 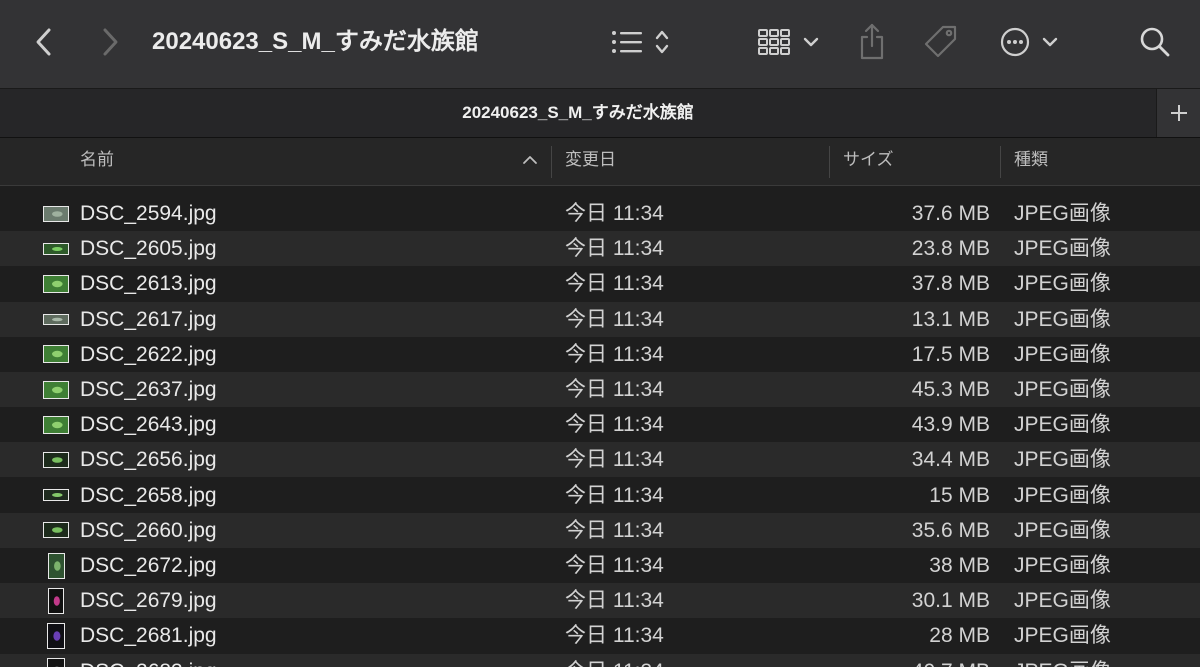 I want to click on file-row: DSC_2622.jpg 今日 11:34 17.5 MB JPEG画像, so click(x=600, y=354).